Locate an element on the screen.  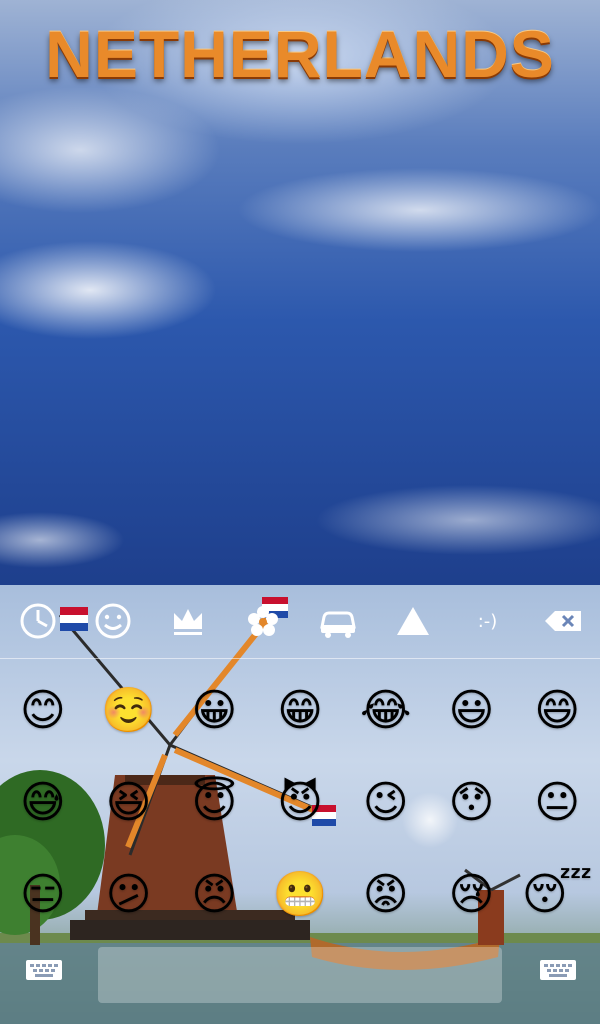
space-key is located at coordinates (300, 975).